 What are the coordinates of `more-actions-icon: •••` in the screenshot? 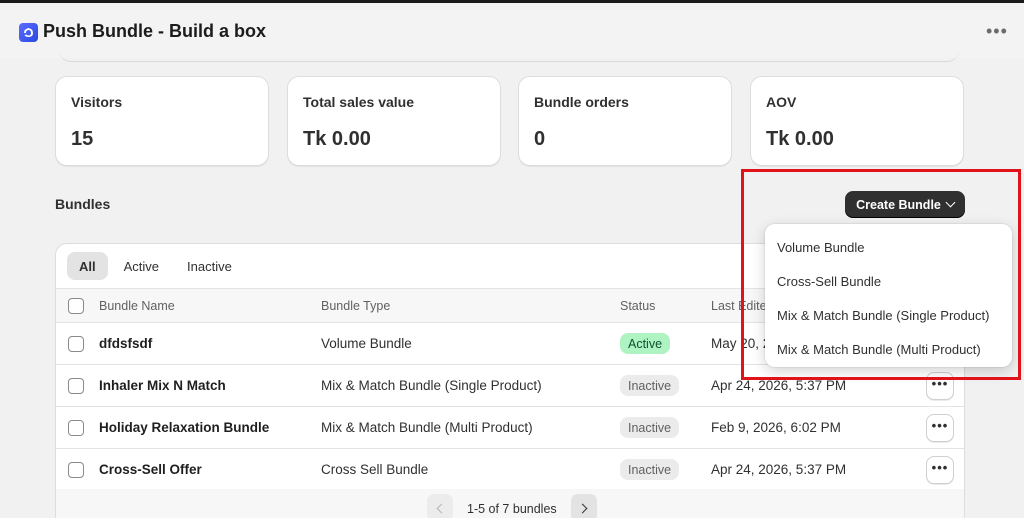 It's located at (997, 31).